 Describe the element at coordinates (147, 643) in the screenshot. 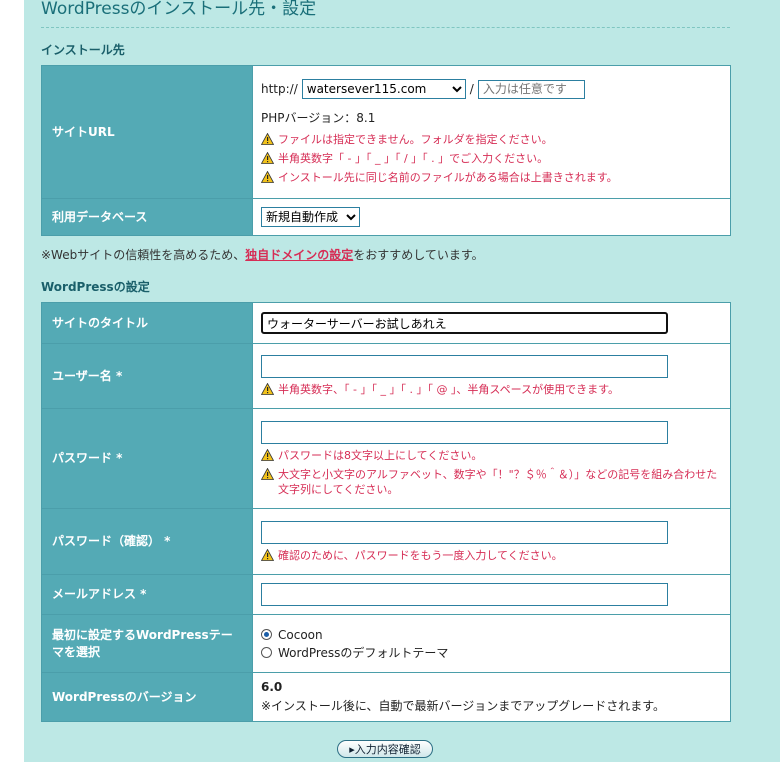

I see `theme-label: 最初に設定するWordPressテーマを選択` at that location.